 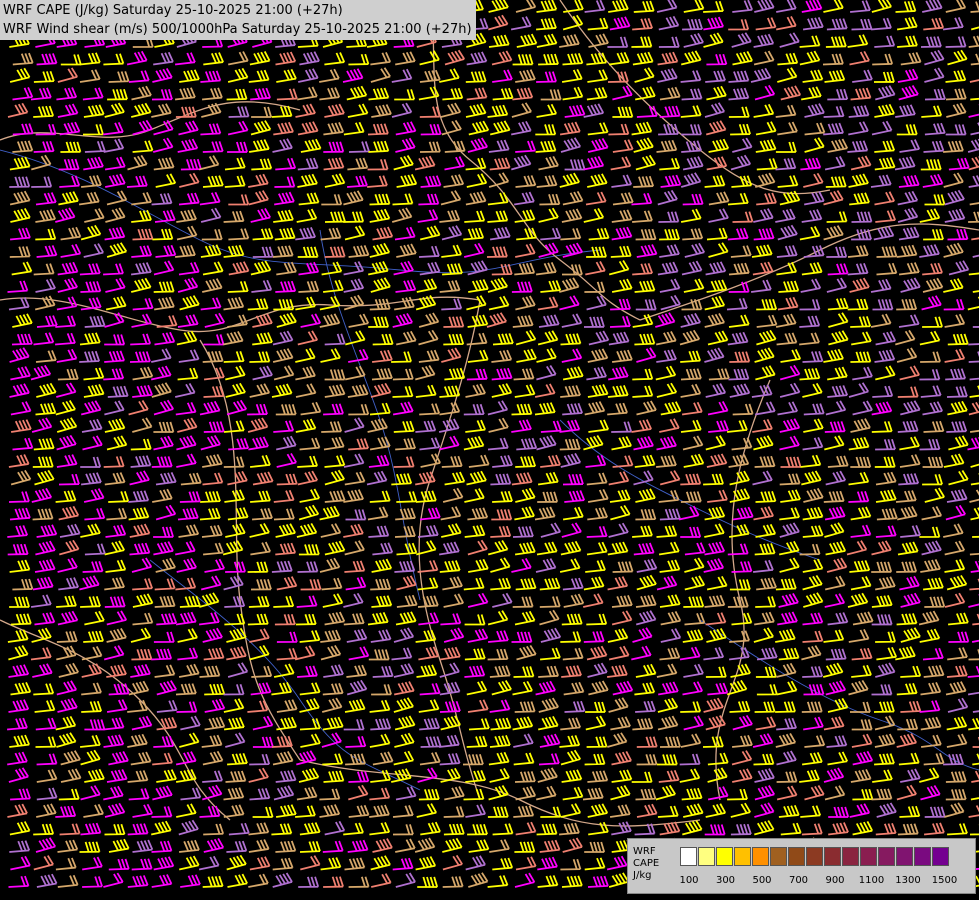 I want to click on legend-tick-label: 1300, so click(x=908, y=880).